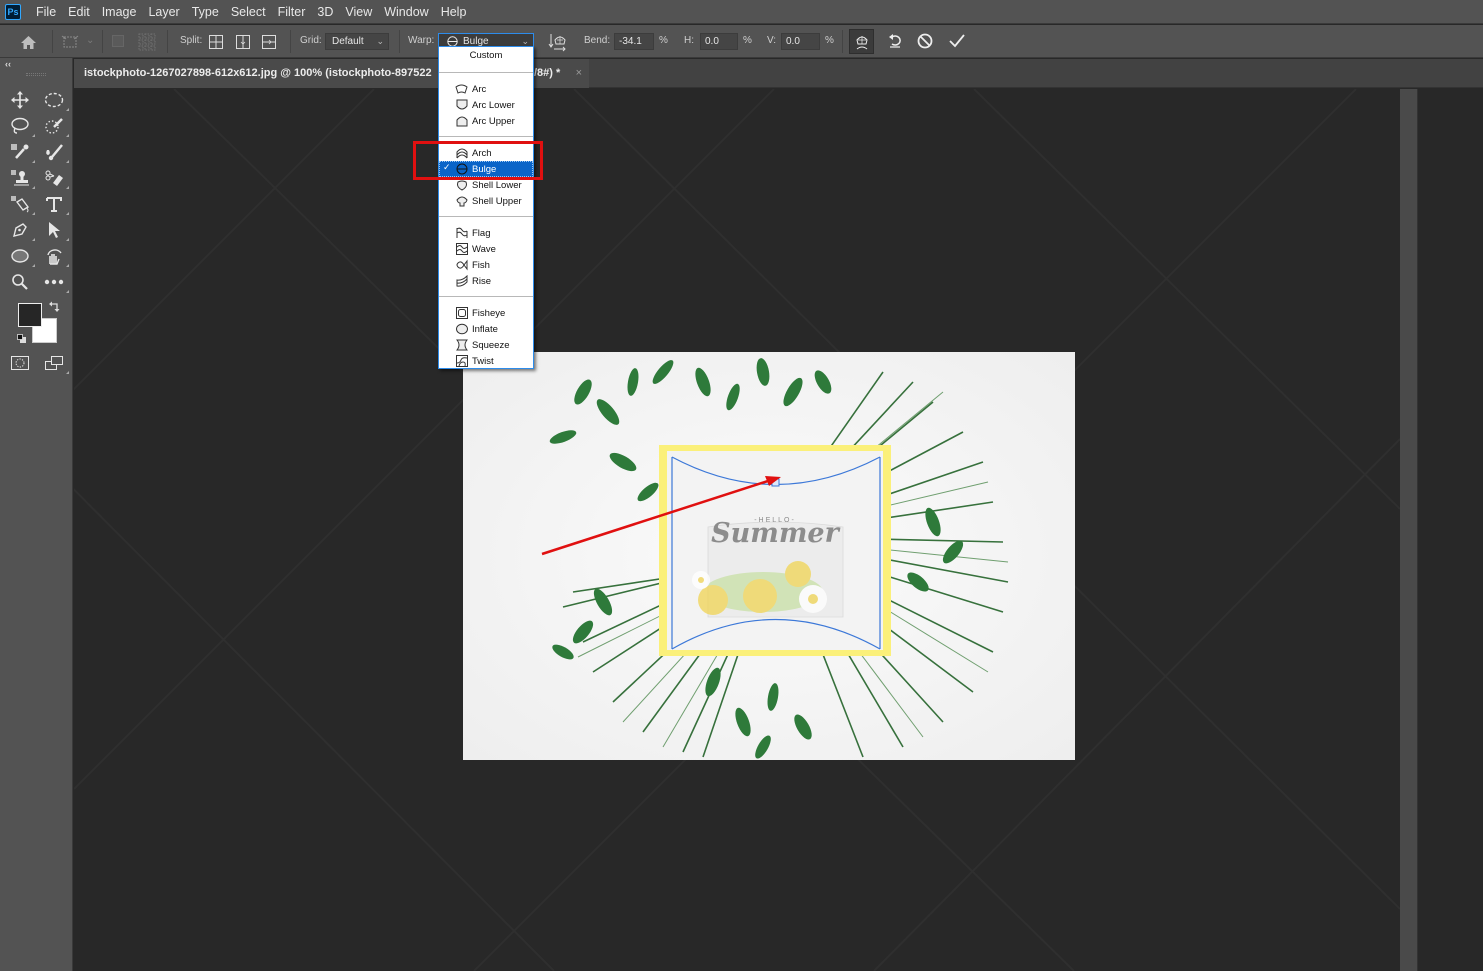 This screenshot has height=971, width=1483. What do you see at coordinates (380, 41) in the screenshot?
I see `chevron-down-icon: ⌄` at bounding box center [380, 41].